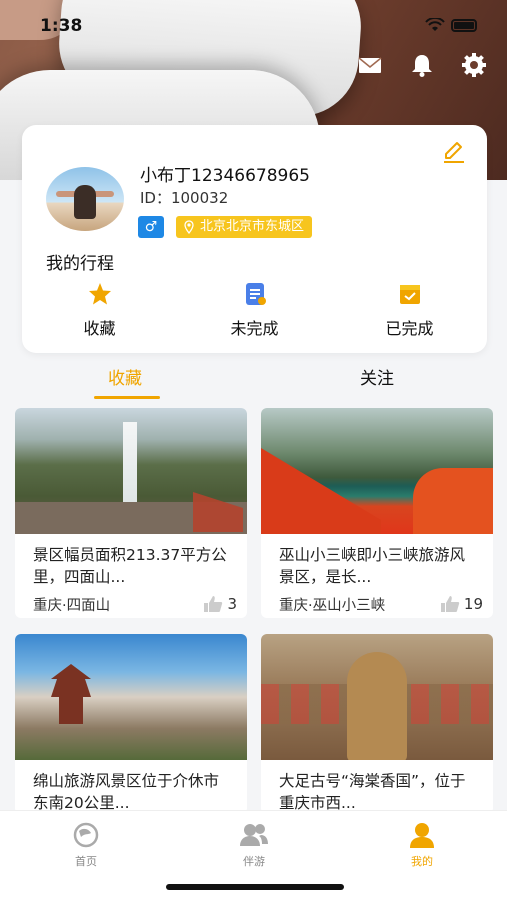  Describe the element at coordinates (254, 861) in the screenshot. I see `tabbar-companion-label: 伴游` at that location.